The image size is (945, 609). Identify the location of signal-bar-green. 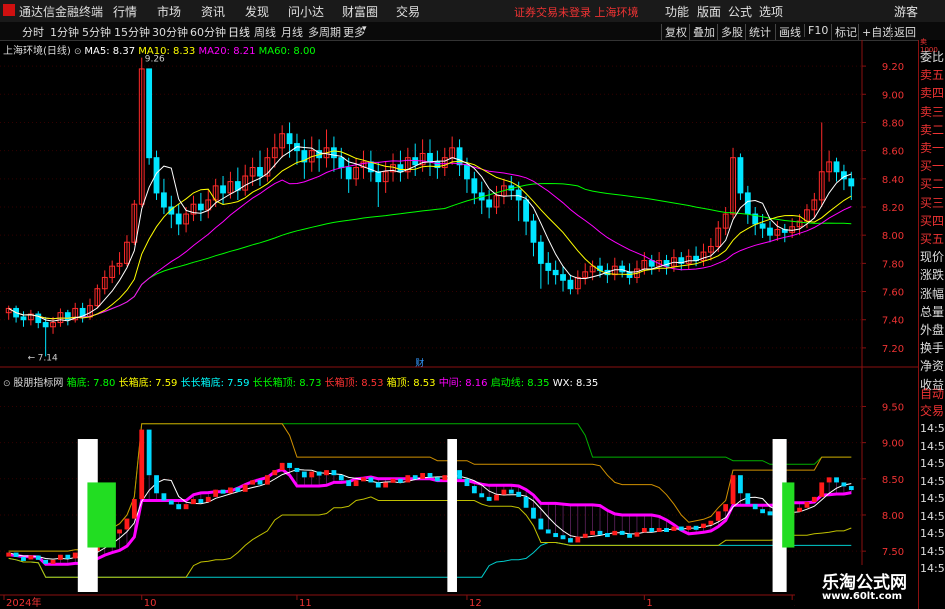
(788, 515).